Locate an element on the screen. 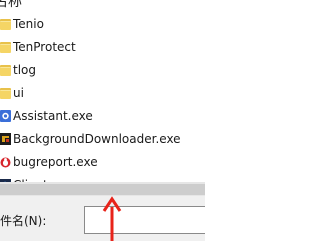  file-row-tenio: Tenio is located at coordinates (102, 23).